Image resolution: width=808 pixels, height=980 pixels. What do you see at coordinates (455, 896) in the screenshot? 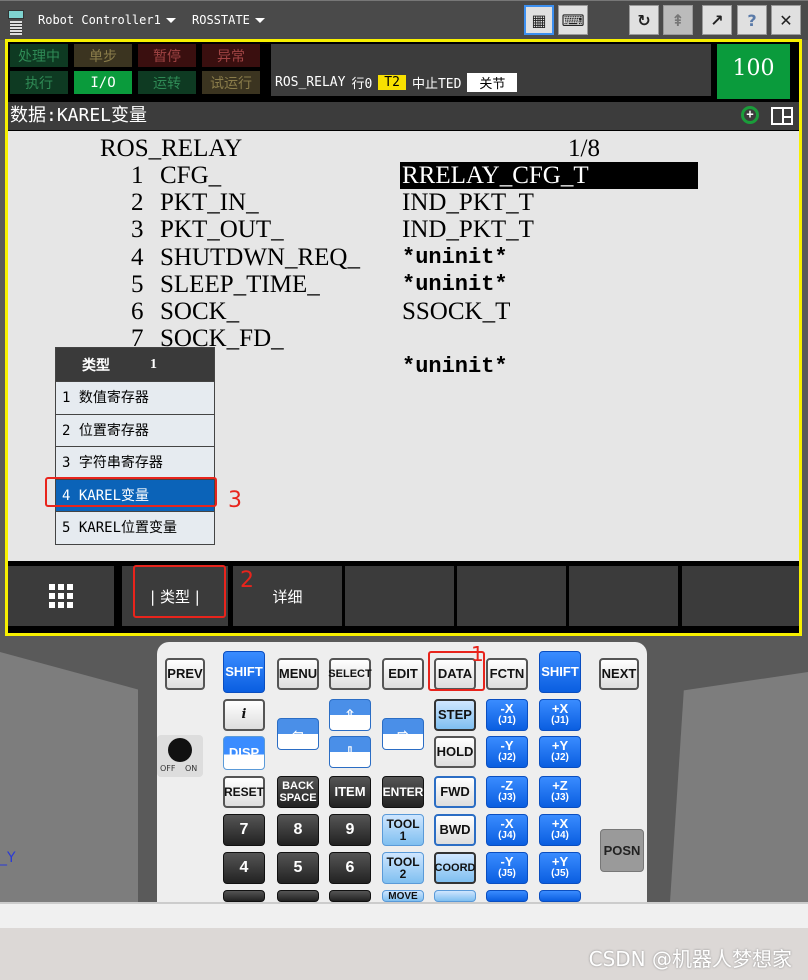
I see `key-setup` at bounding box center [455, 896].